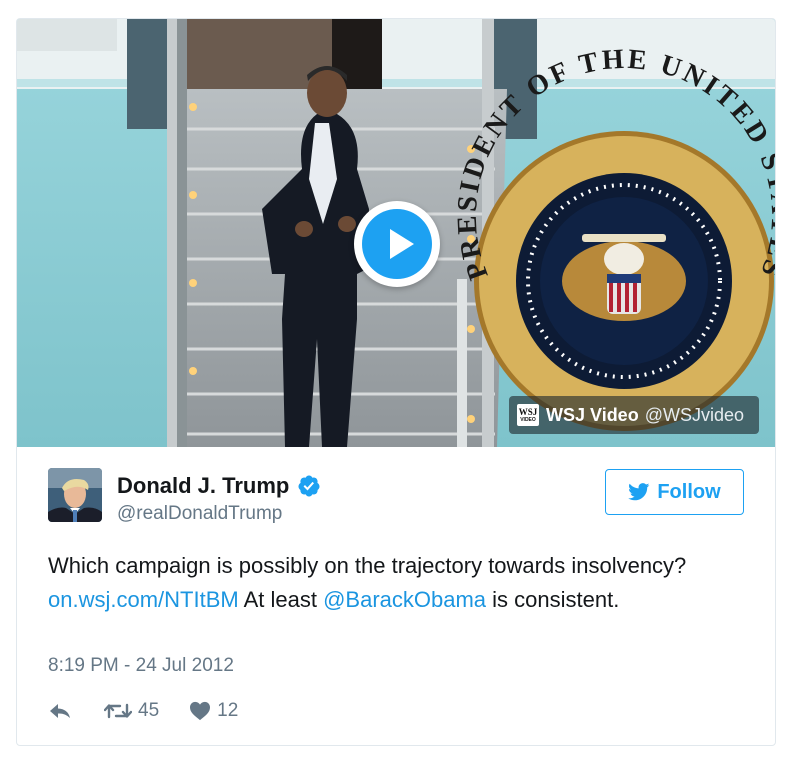 The height and width of the screenshot is (774, 799). I want to click on wsj-video-logo: WSJ VIDEO, so click(528, 415).